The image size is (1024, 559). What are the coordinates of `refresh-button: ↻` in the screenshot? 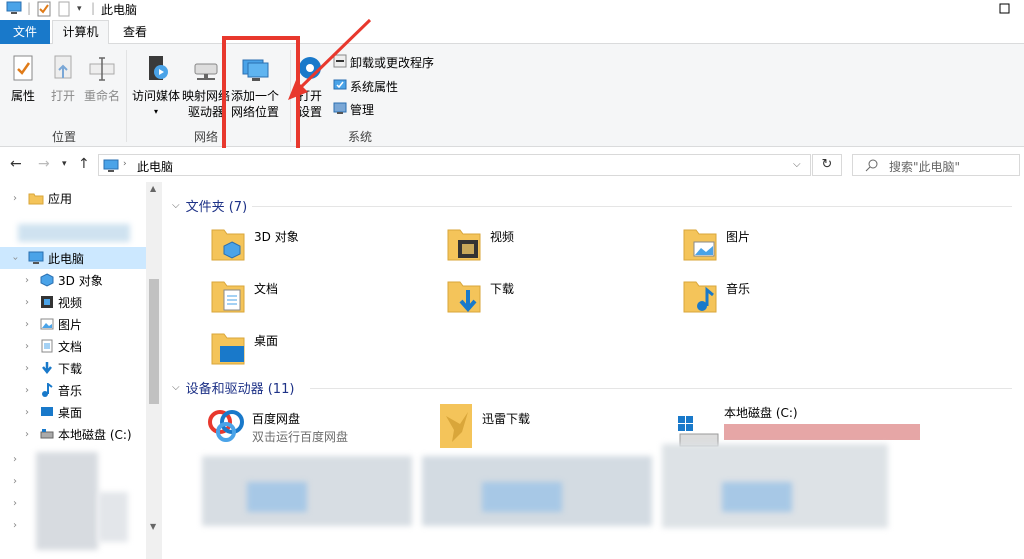 It's located at (827, 165).